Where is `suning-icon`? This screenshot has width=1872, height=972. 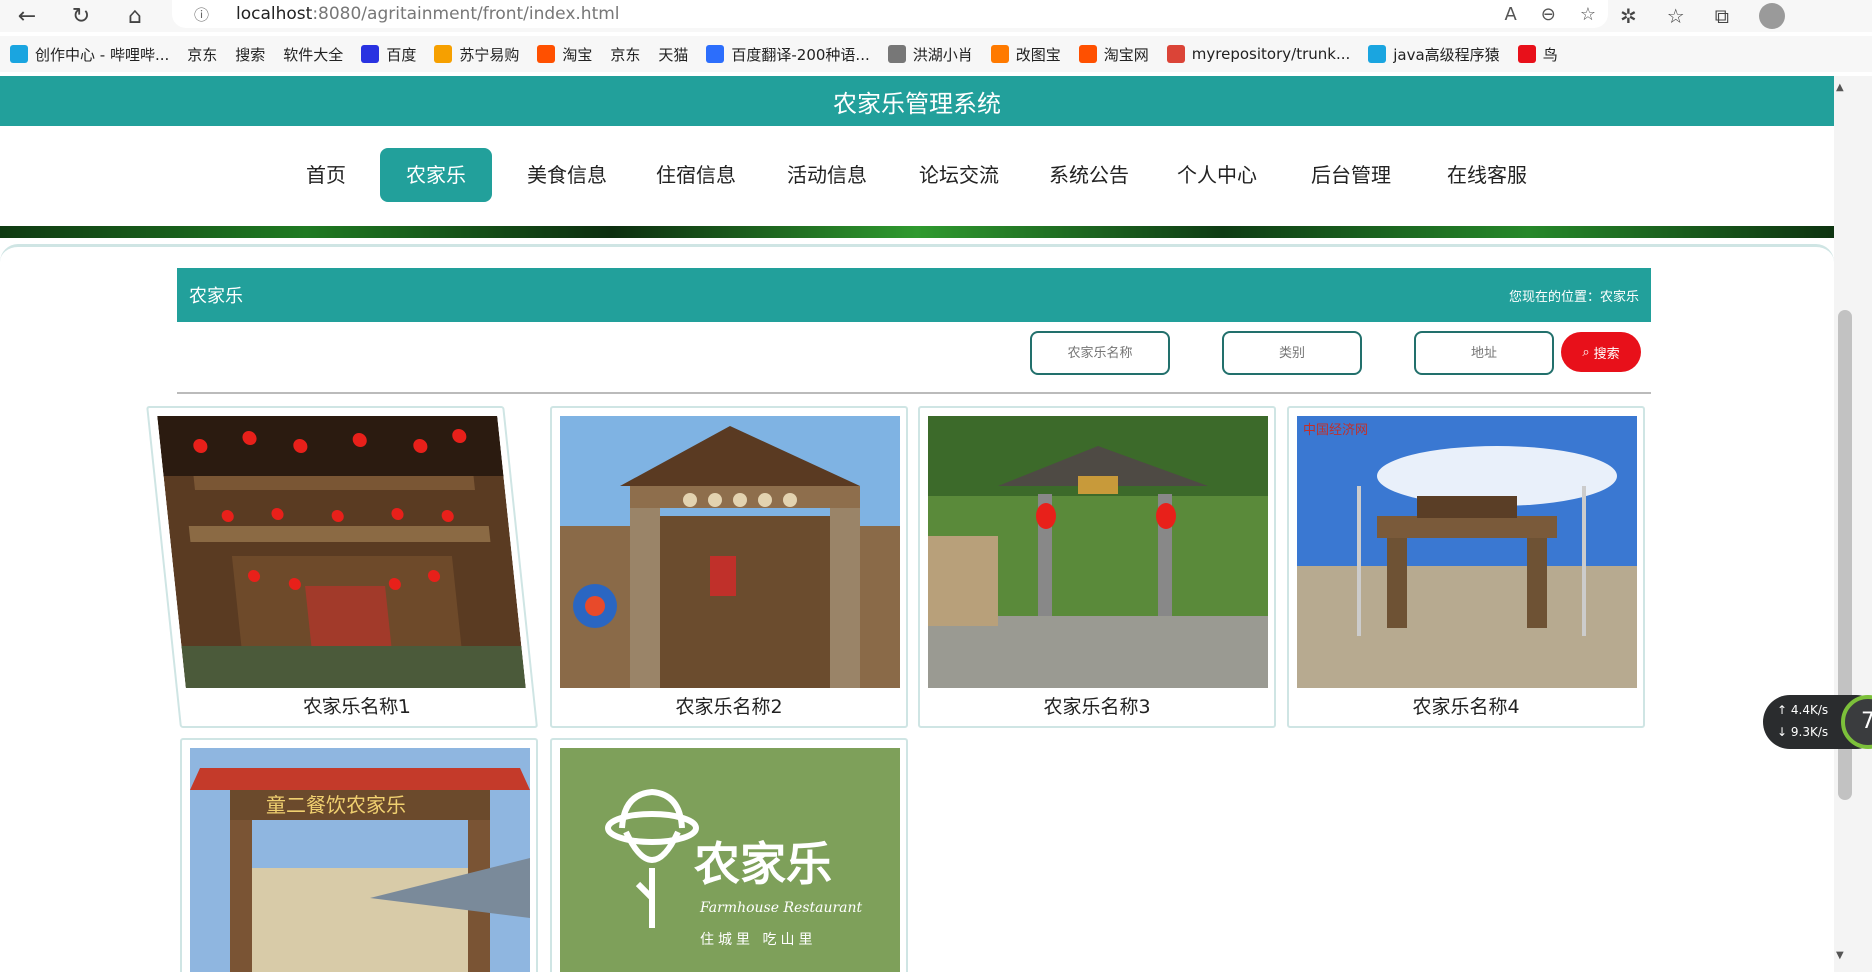 suning-icon is located at coordinates (443, 54).